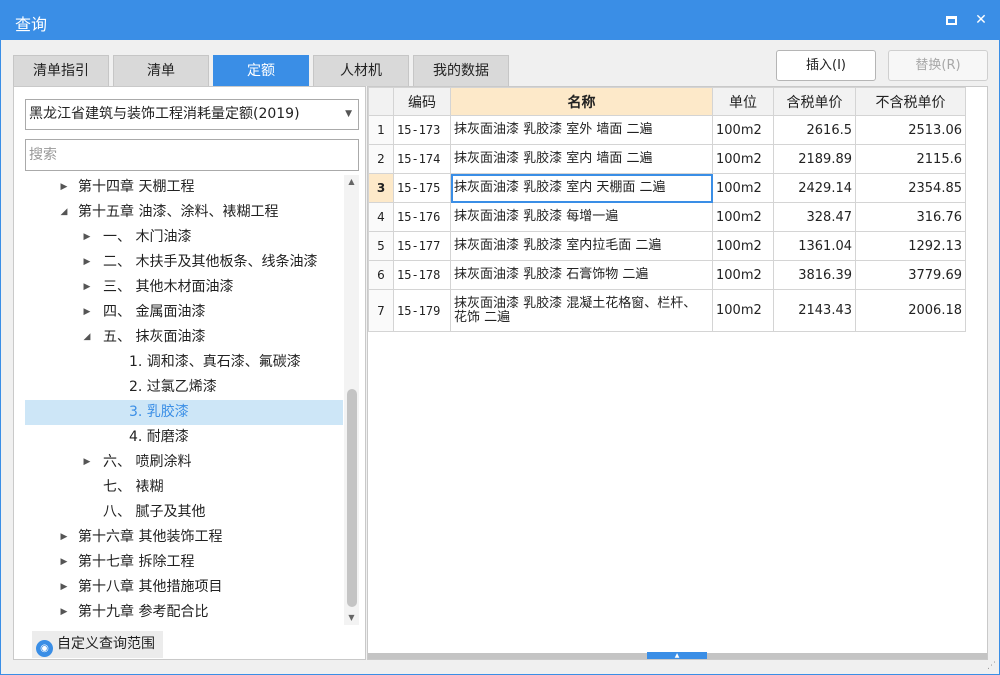 Image resolution: width=1000 pixels, height=675 pixels. What do you see at coordinates (351, 182) in the screenshot?
I see `scroll-up-icon: ▲` at bounding box center [351, 182].